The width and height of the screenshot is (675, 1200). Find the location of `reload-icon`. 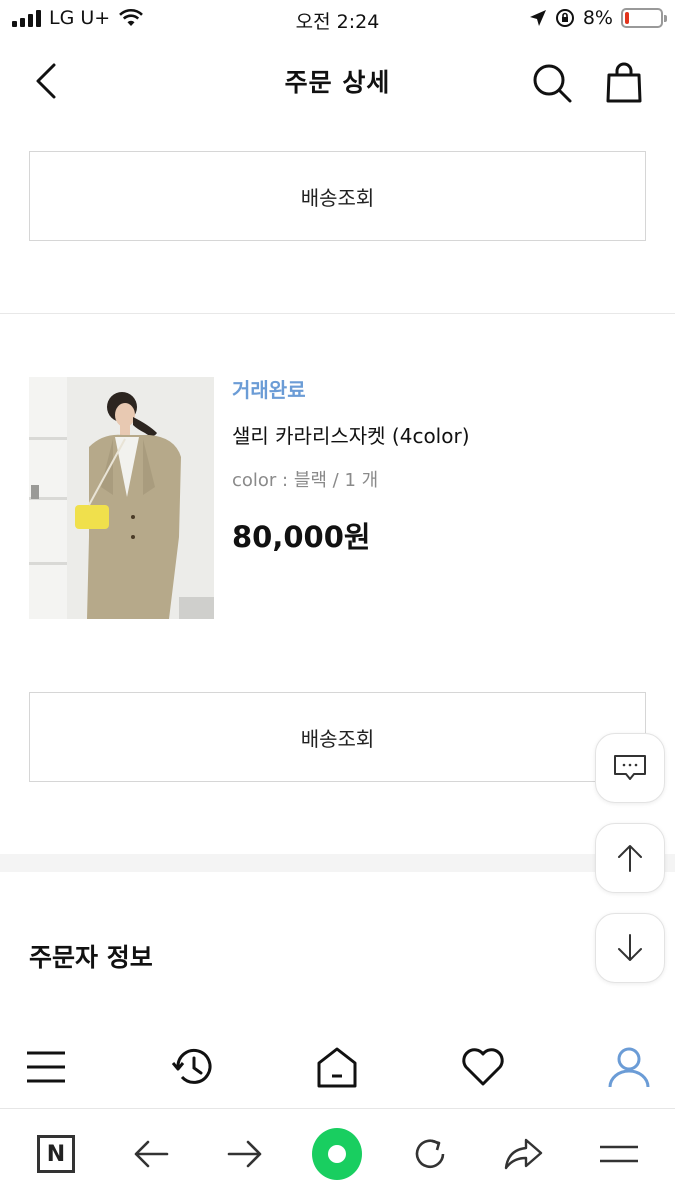

reload-icon is located at coordinates (430, 1154).